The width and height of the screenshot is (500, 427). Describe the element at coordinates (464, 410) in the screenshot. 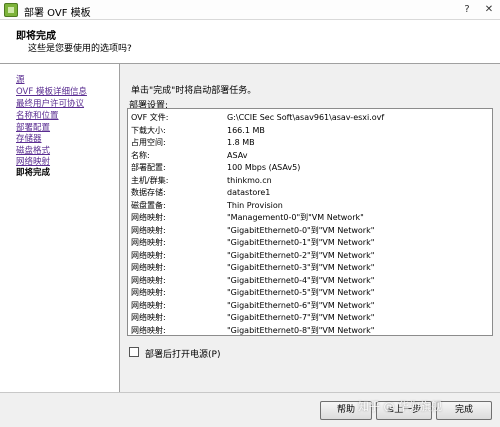

I see `finish-button: 完成` at that location.